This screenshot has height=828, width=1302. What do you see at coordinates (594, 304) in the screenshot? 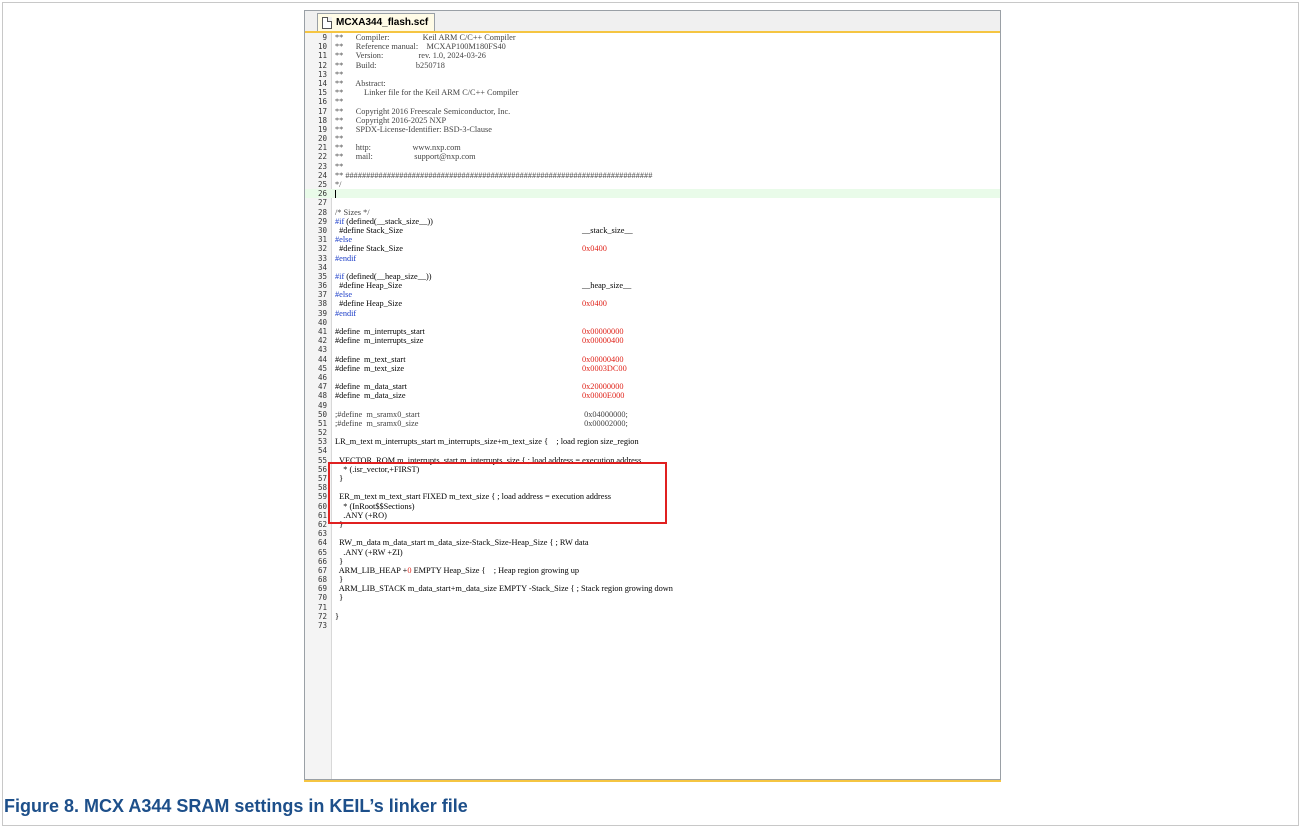
I see `define-value: 0x0400` at bounding box center [594, 304].